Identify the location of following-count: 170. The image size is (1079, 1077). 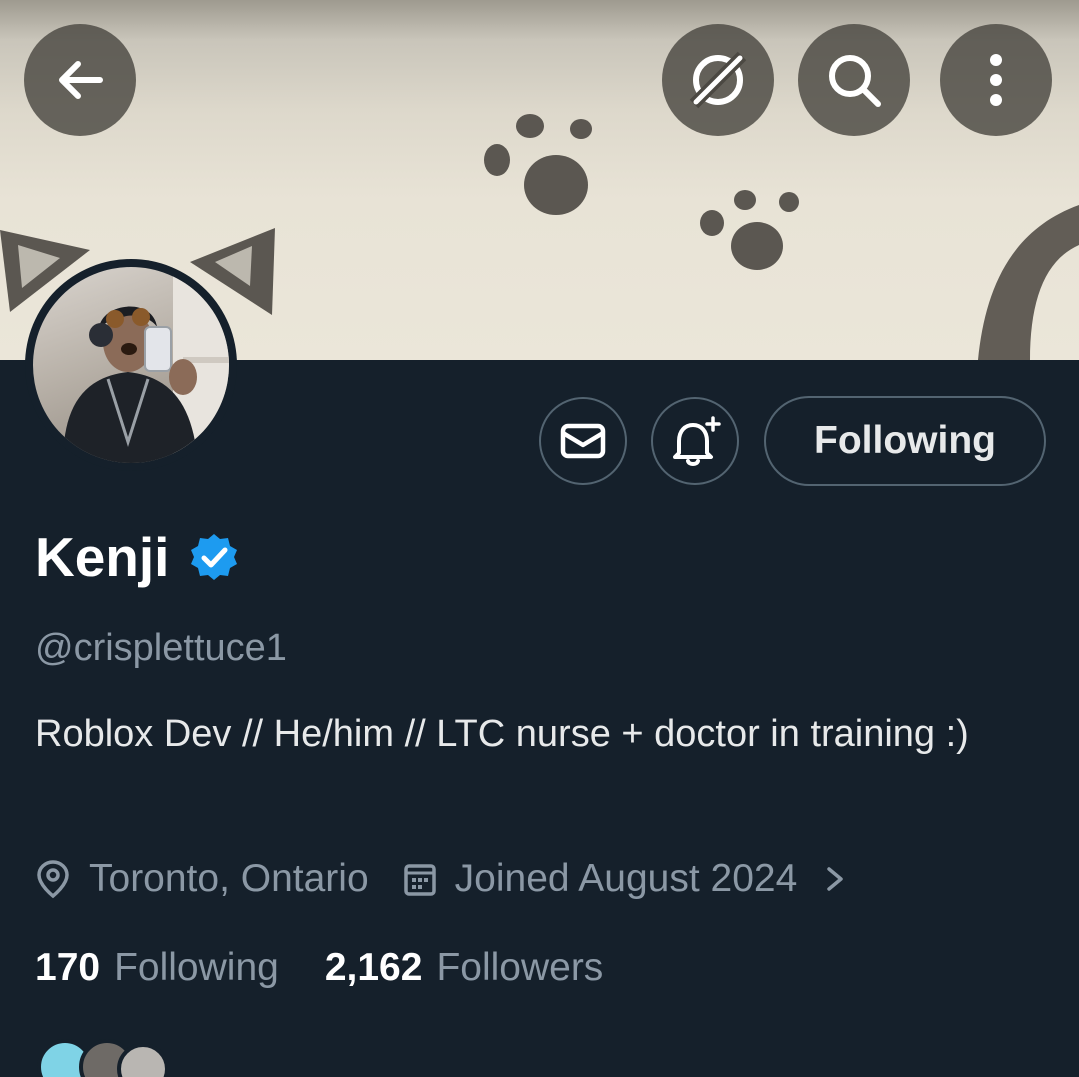
(68, 967).